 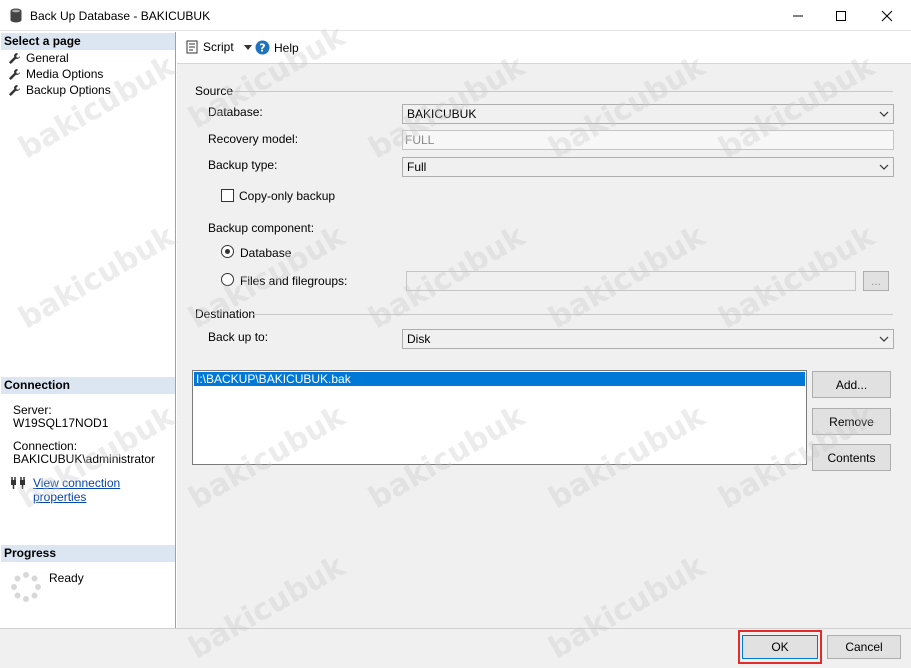 I want to click on script-button: Script, so click(x=218, y=47).